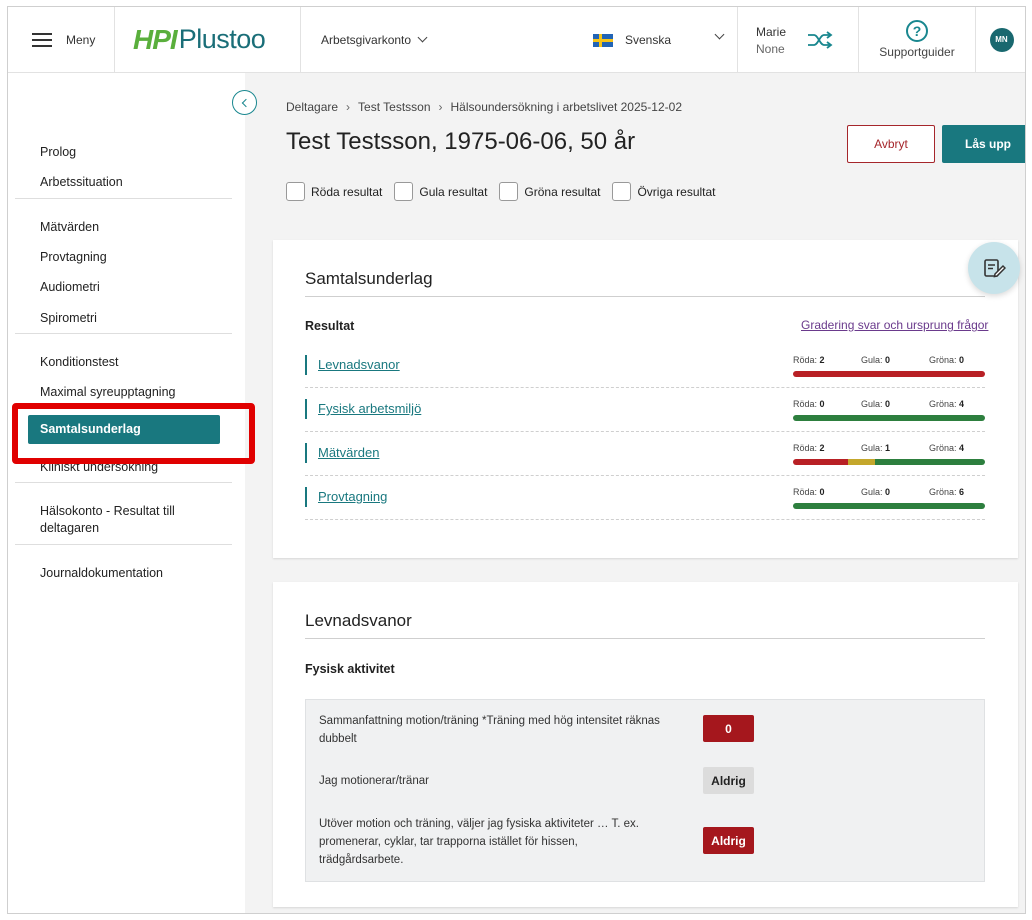 The height and width of the screenshot is (920, 1032). I want to click on logo: HPI Plustoo, so click(208, 39).